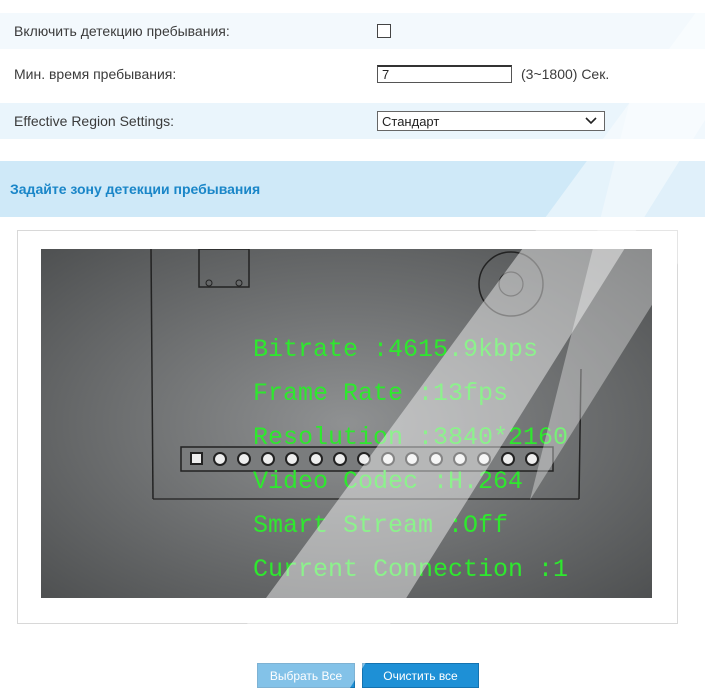 The image size is (705, 688). Describe the element at coordinates (411, 437) in the screenshot. I see `osd-resolution: Resolution :3840*2160` at that location.